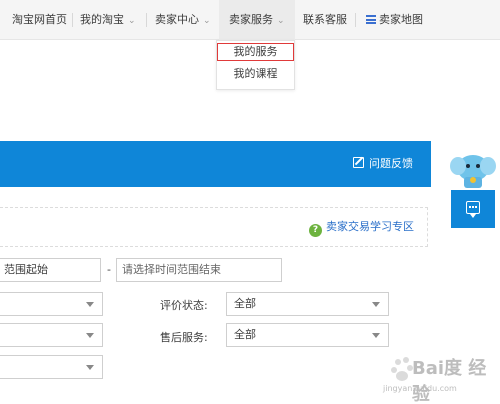 Image resolution: width=500 pixels, height=404 pixels. I want to click on aftersale-select: 全部, so click(307, 335).